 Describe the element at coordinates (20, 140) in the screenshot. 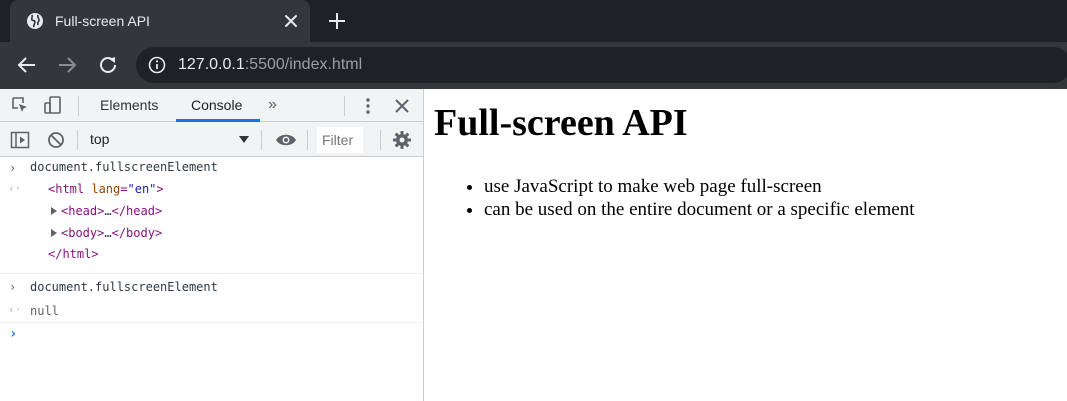

I see `sidebar-toggle-icon` at that location.